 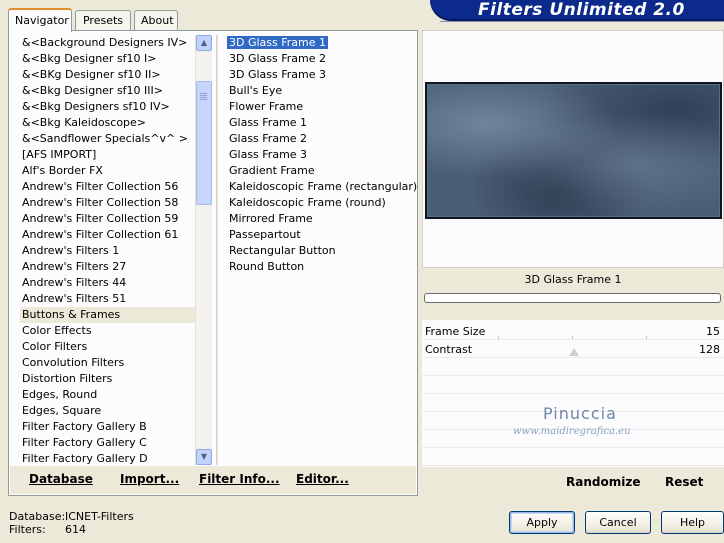 What do you see at coordinates (322, 59) in the screenshot?
I see `filter-item: 3D Glass Frame 2` at bounding box center [322, 59].